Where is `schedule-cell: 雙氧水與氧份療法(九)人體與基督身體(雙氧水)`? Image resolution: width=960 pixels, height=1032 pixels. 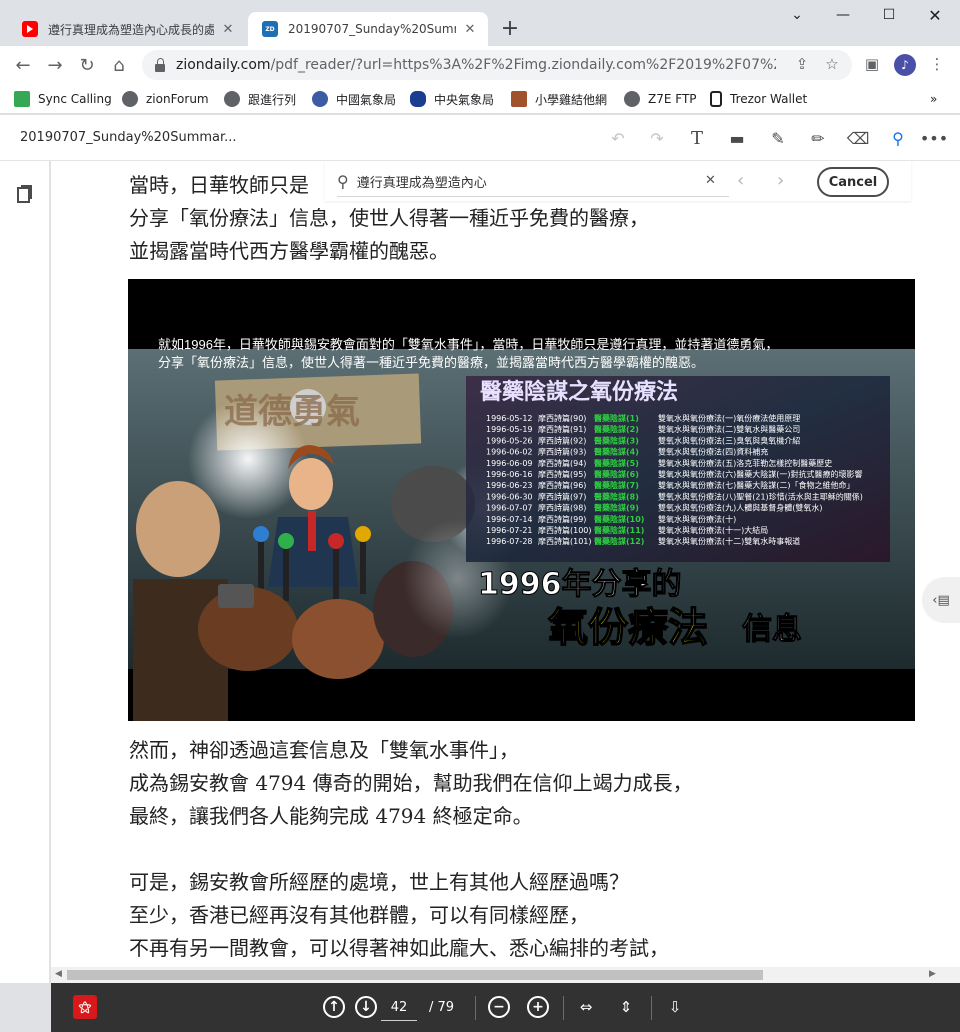 schedule-cell: 雙氧水與氧份療法(九)人體與基督身體(雙氧水) is located at coordinates (740, 508).